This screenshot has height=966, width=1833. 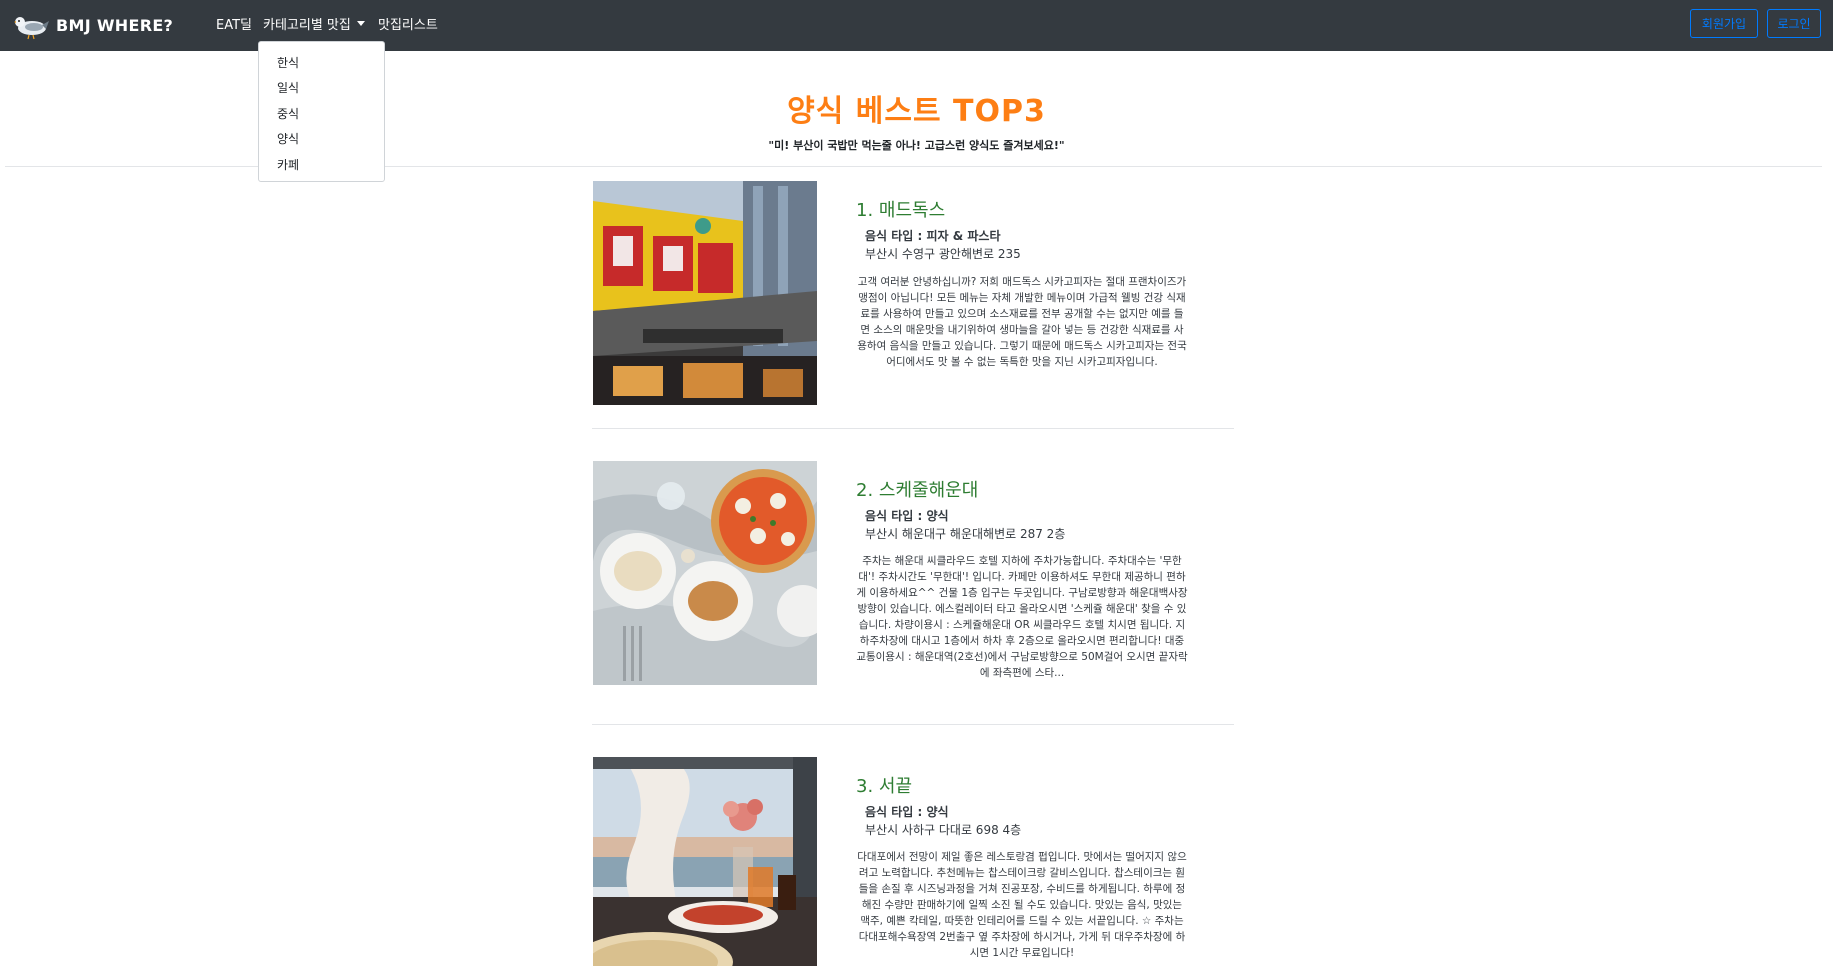 What do you see at coordinates (288, 138) in the screenshot?
I see `dropdown-item-western: 양식` at bounding box center [288, 138].